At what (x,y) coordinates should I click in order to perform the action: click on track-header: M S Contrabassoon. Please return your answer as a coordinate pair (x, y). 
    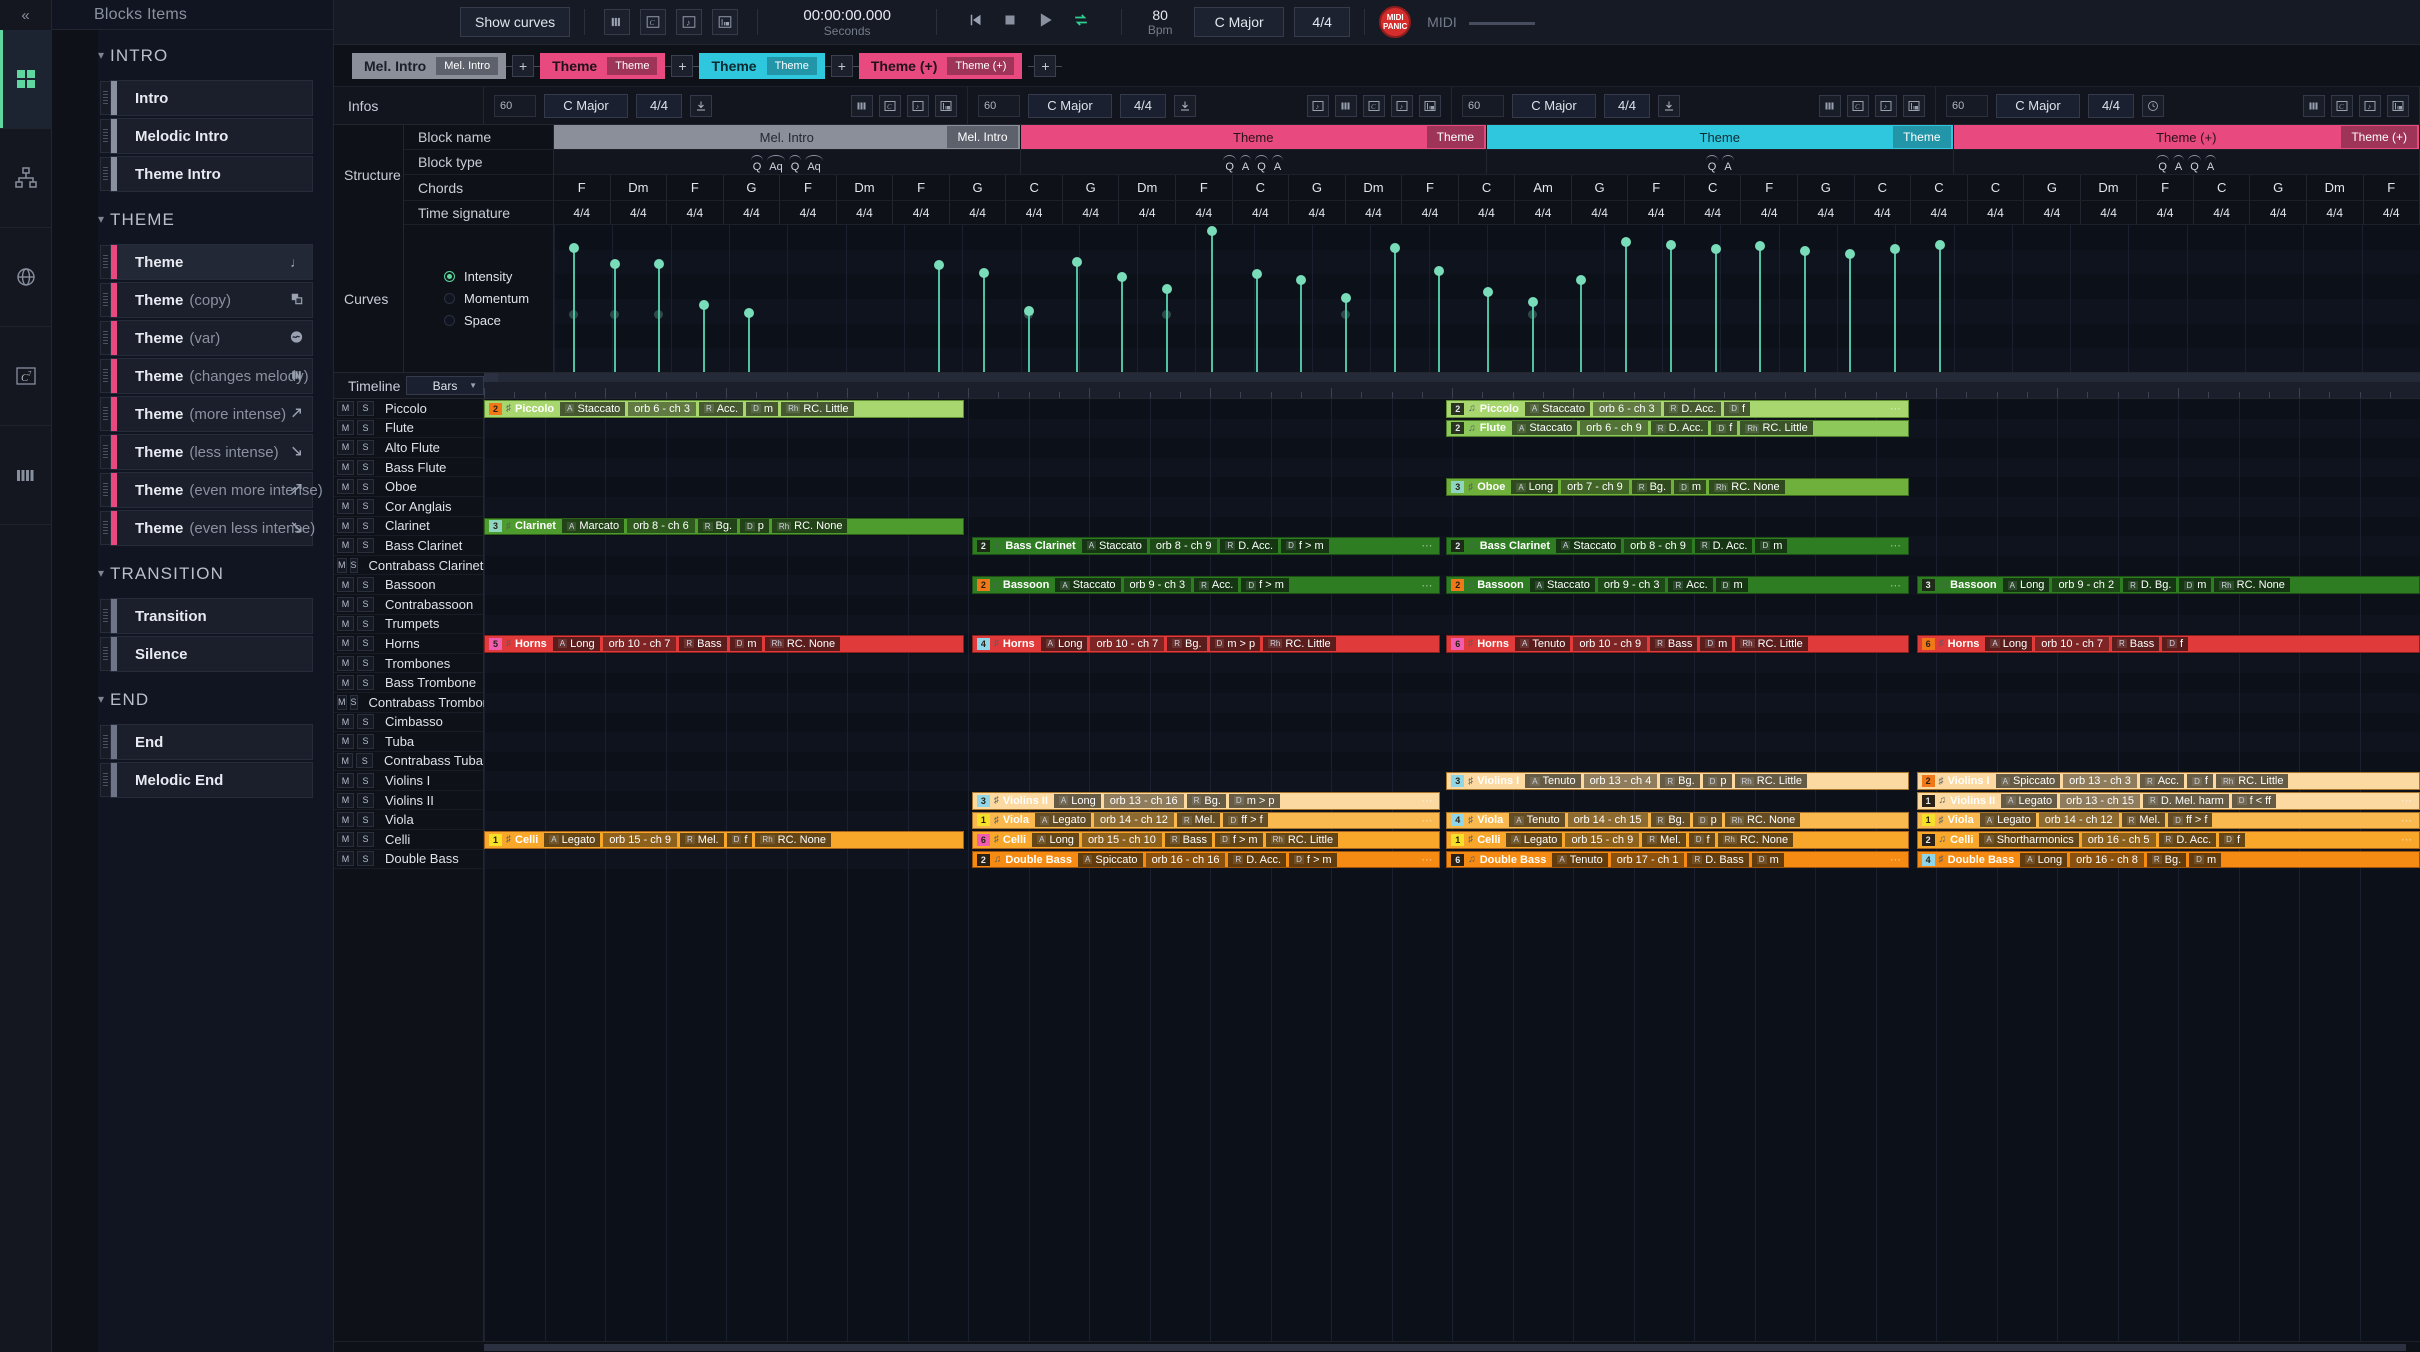
    Looking at the image, I should click on (408, 605).